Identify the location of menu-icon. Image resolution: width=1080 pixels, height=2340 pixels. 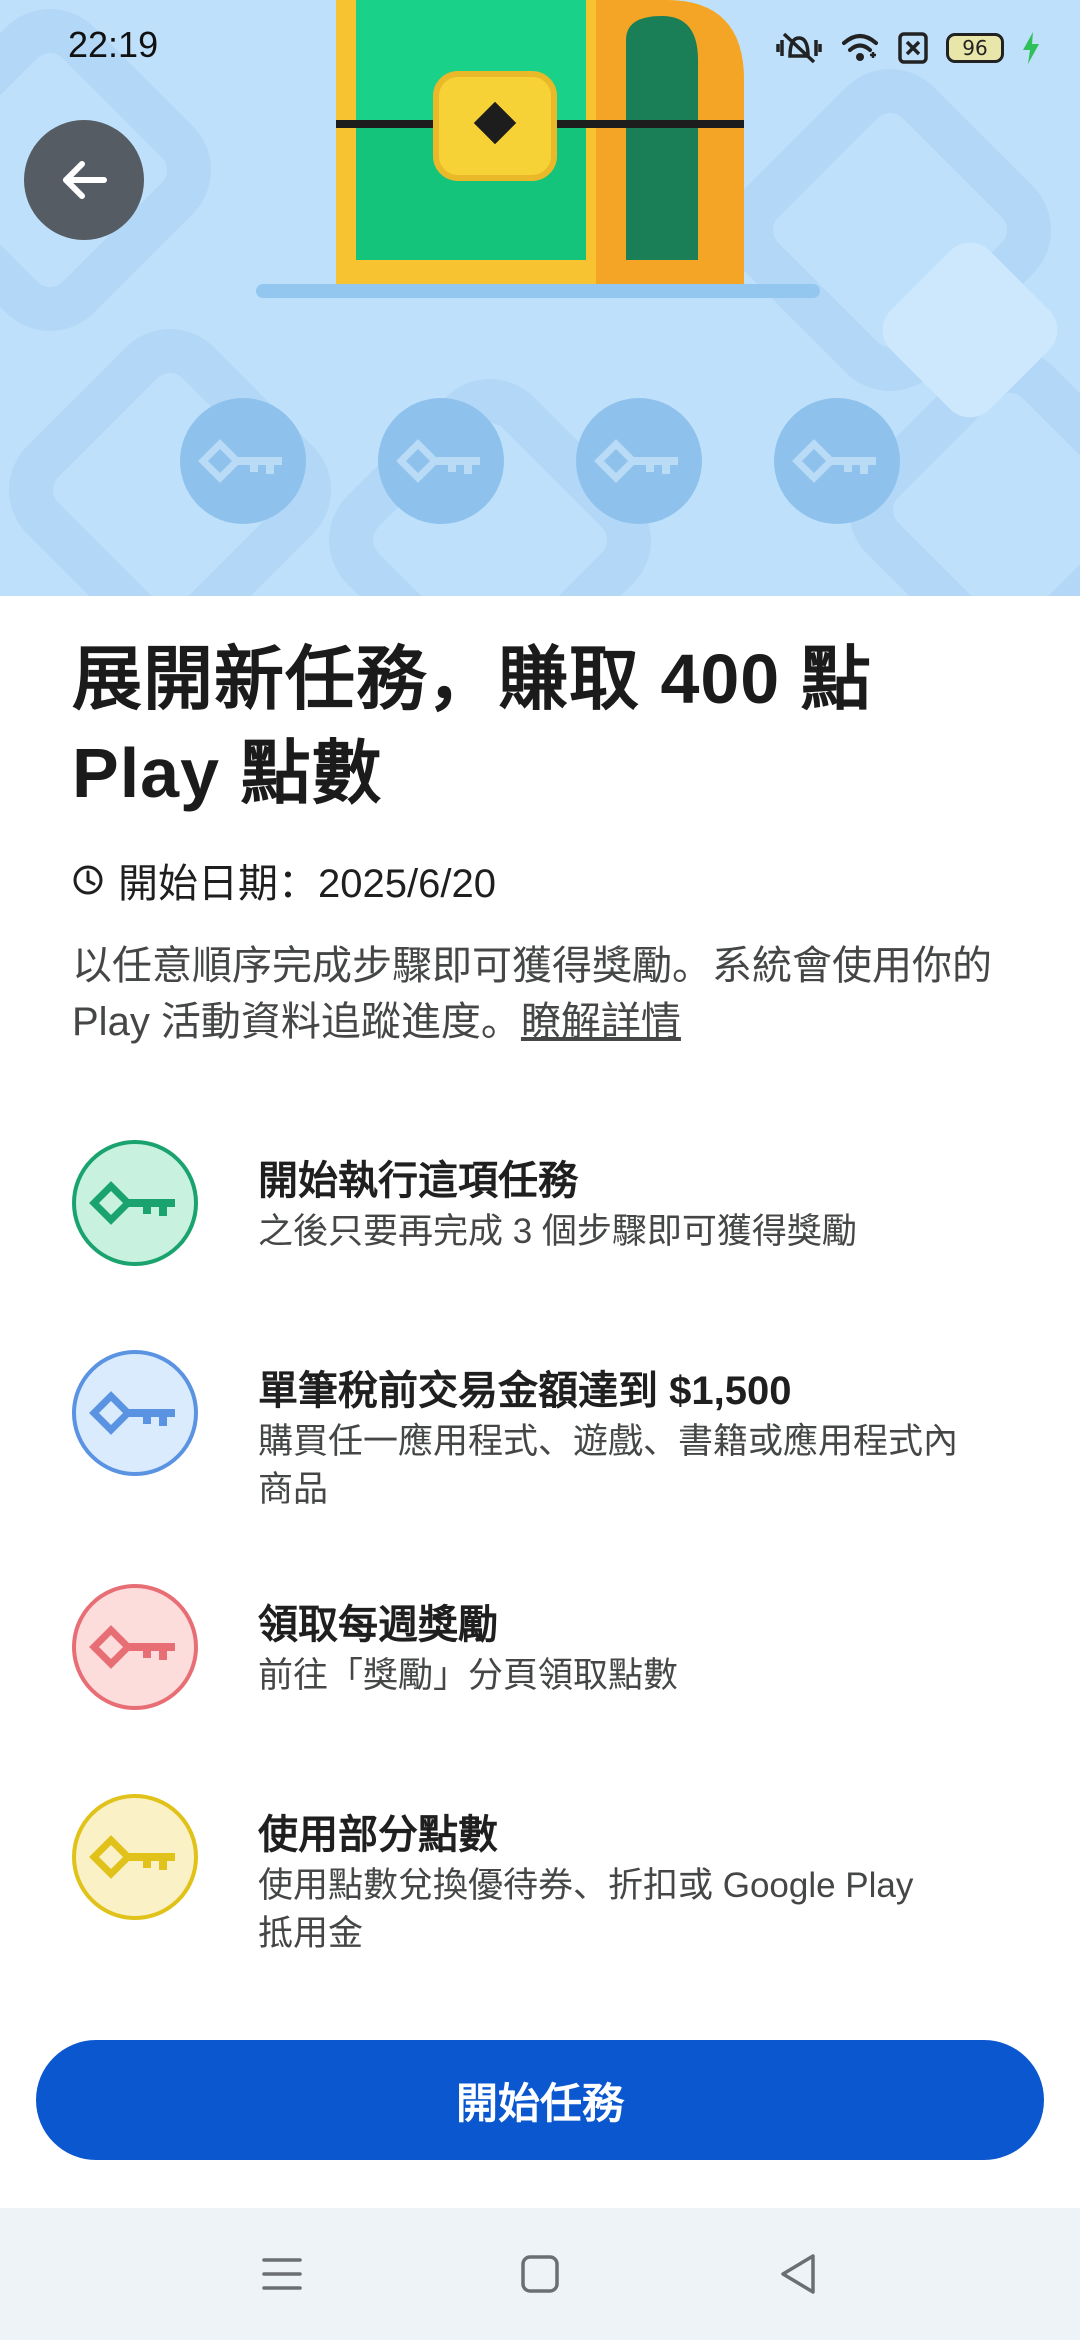
(282, 2274).